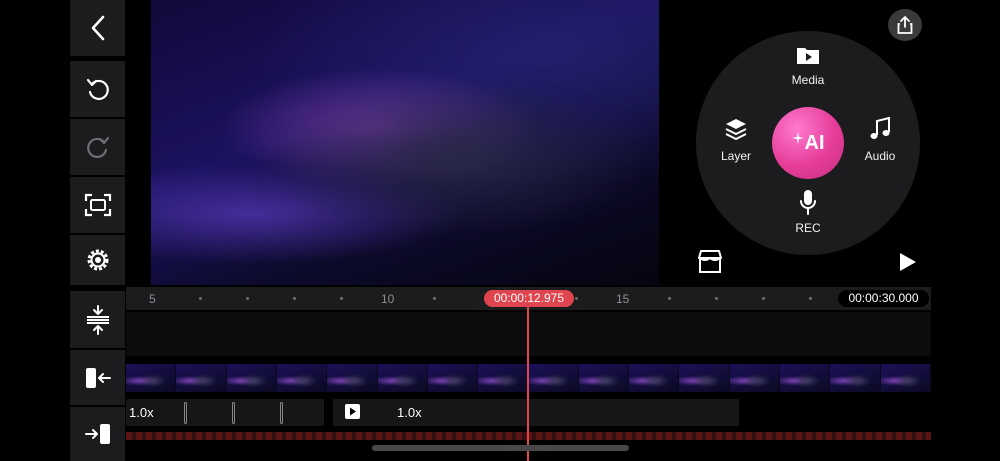 The height and width of the screenshot is (461, 1000). I want to click on asset-store-button, so click(710, 262).